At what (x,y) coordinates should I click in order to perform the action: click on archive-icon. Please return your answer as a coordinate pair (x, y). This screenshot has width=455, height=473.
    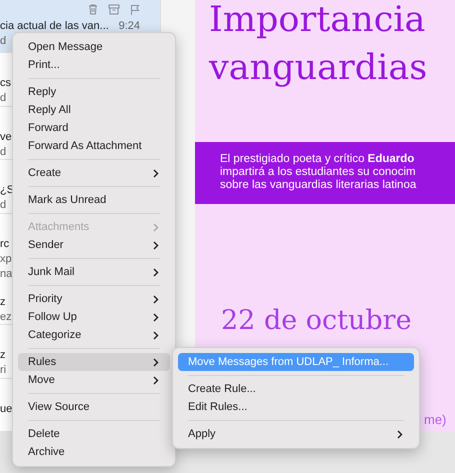
    Looking at the image, I should click on (114, 9).